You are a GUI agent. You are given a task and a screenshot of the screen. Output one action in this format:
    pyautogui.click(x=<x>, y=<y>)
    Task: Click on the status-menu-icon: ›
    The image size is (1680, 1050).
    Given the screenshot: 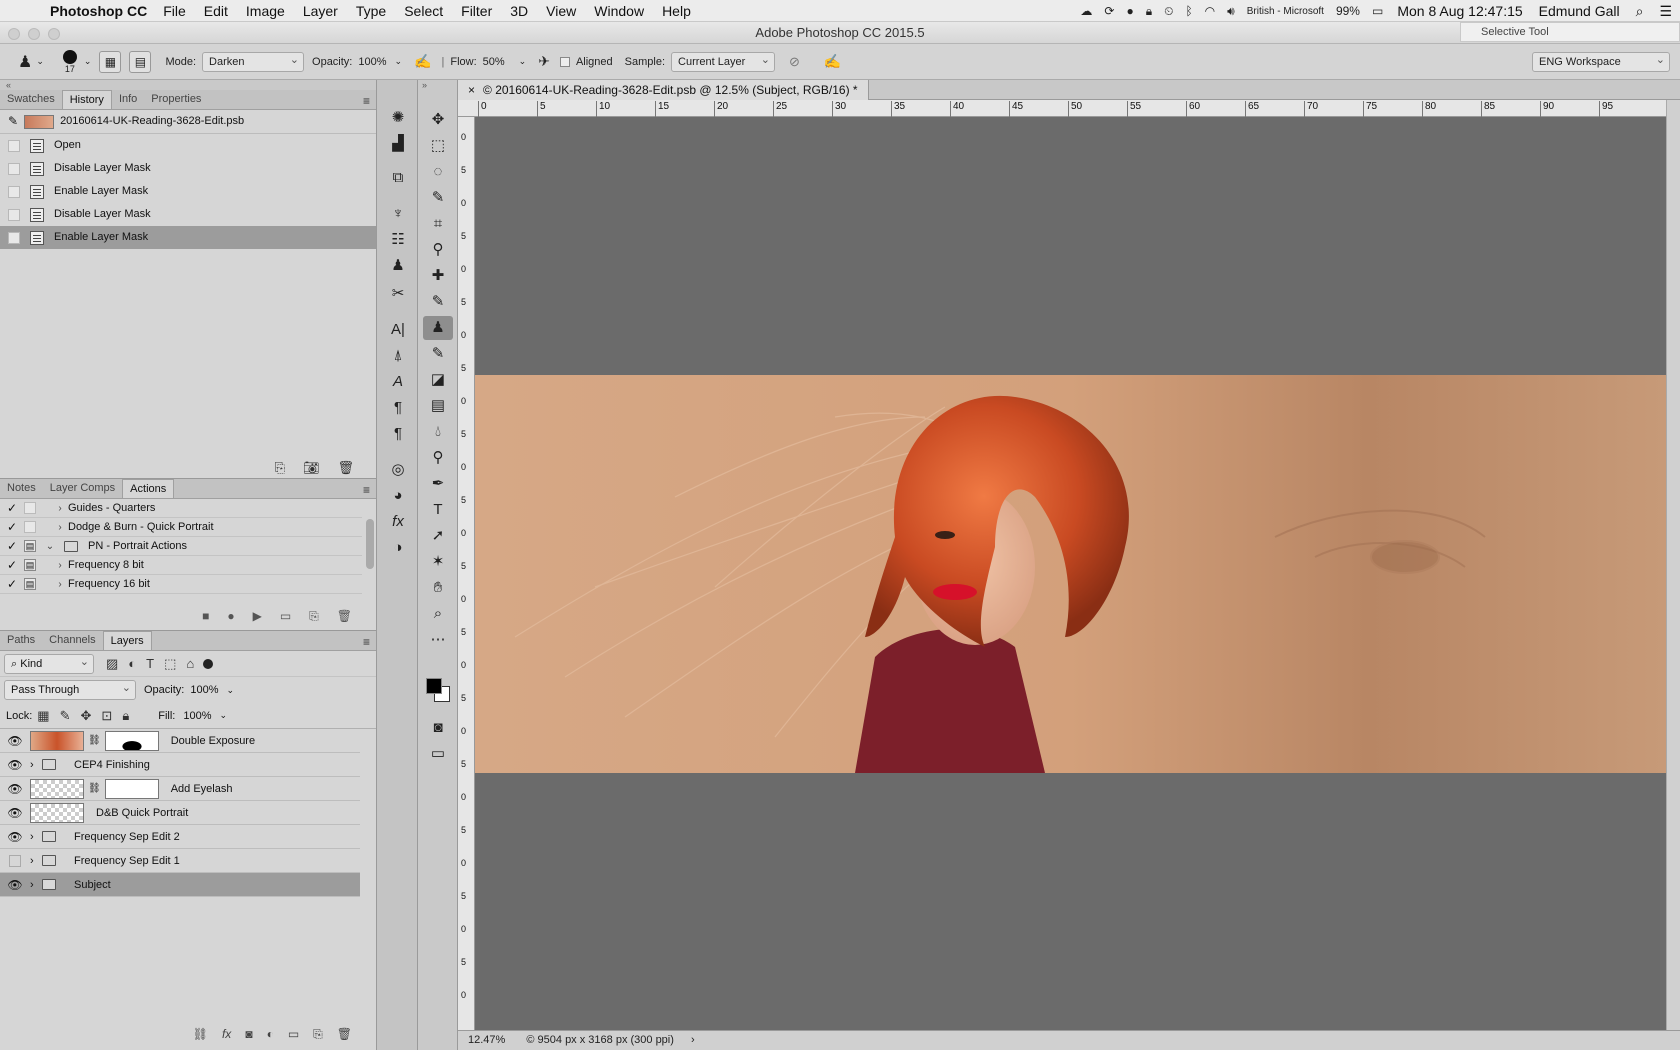 What is the action you would take?
    pyautogui.click(x=693, y=1040)
    